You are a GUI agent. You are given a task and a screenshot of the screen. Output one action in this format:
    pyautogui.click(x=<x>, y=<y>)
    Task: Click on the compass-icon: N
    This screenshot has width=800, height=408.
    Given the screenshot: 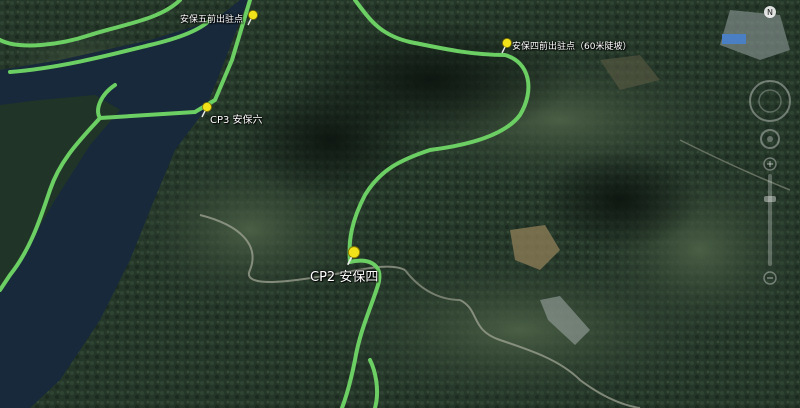 What is the action you would take?
    pyautogui.click(x=770, y=12)
    